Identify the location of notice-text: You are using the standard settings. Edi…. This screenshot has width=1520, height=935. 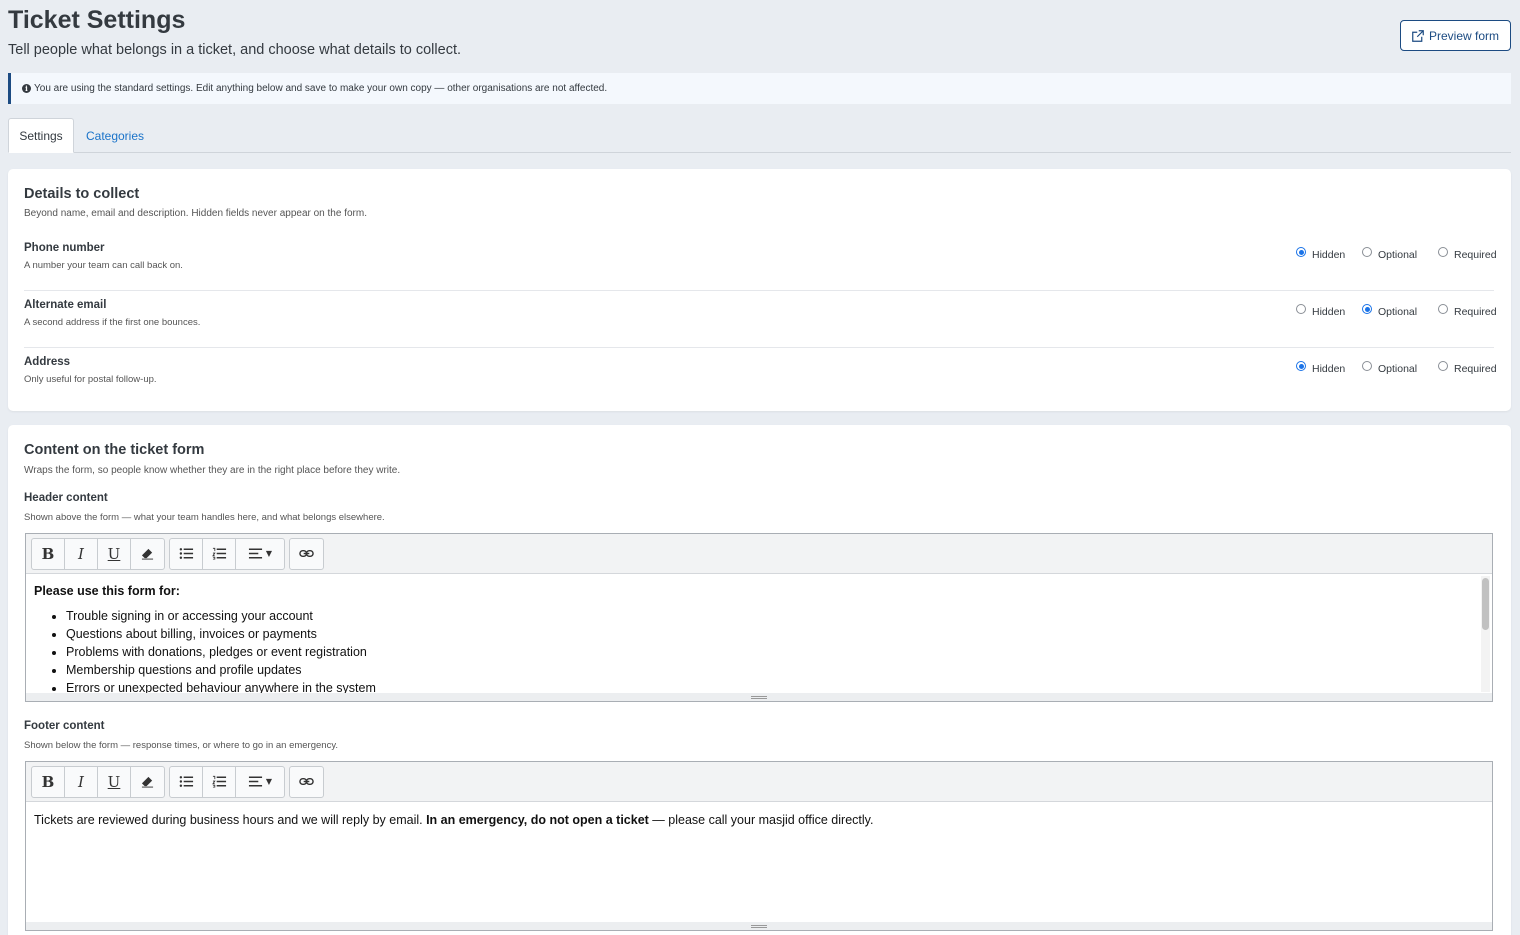
(321, 88).